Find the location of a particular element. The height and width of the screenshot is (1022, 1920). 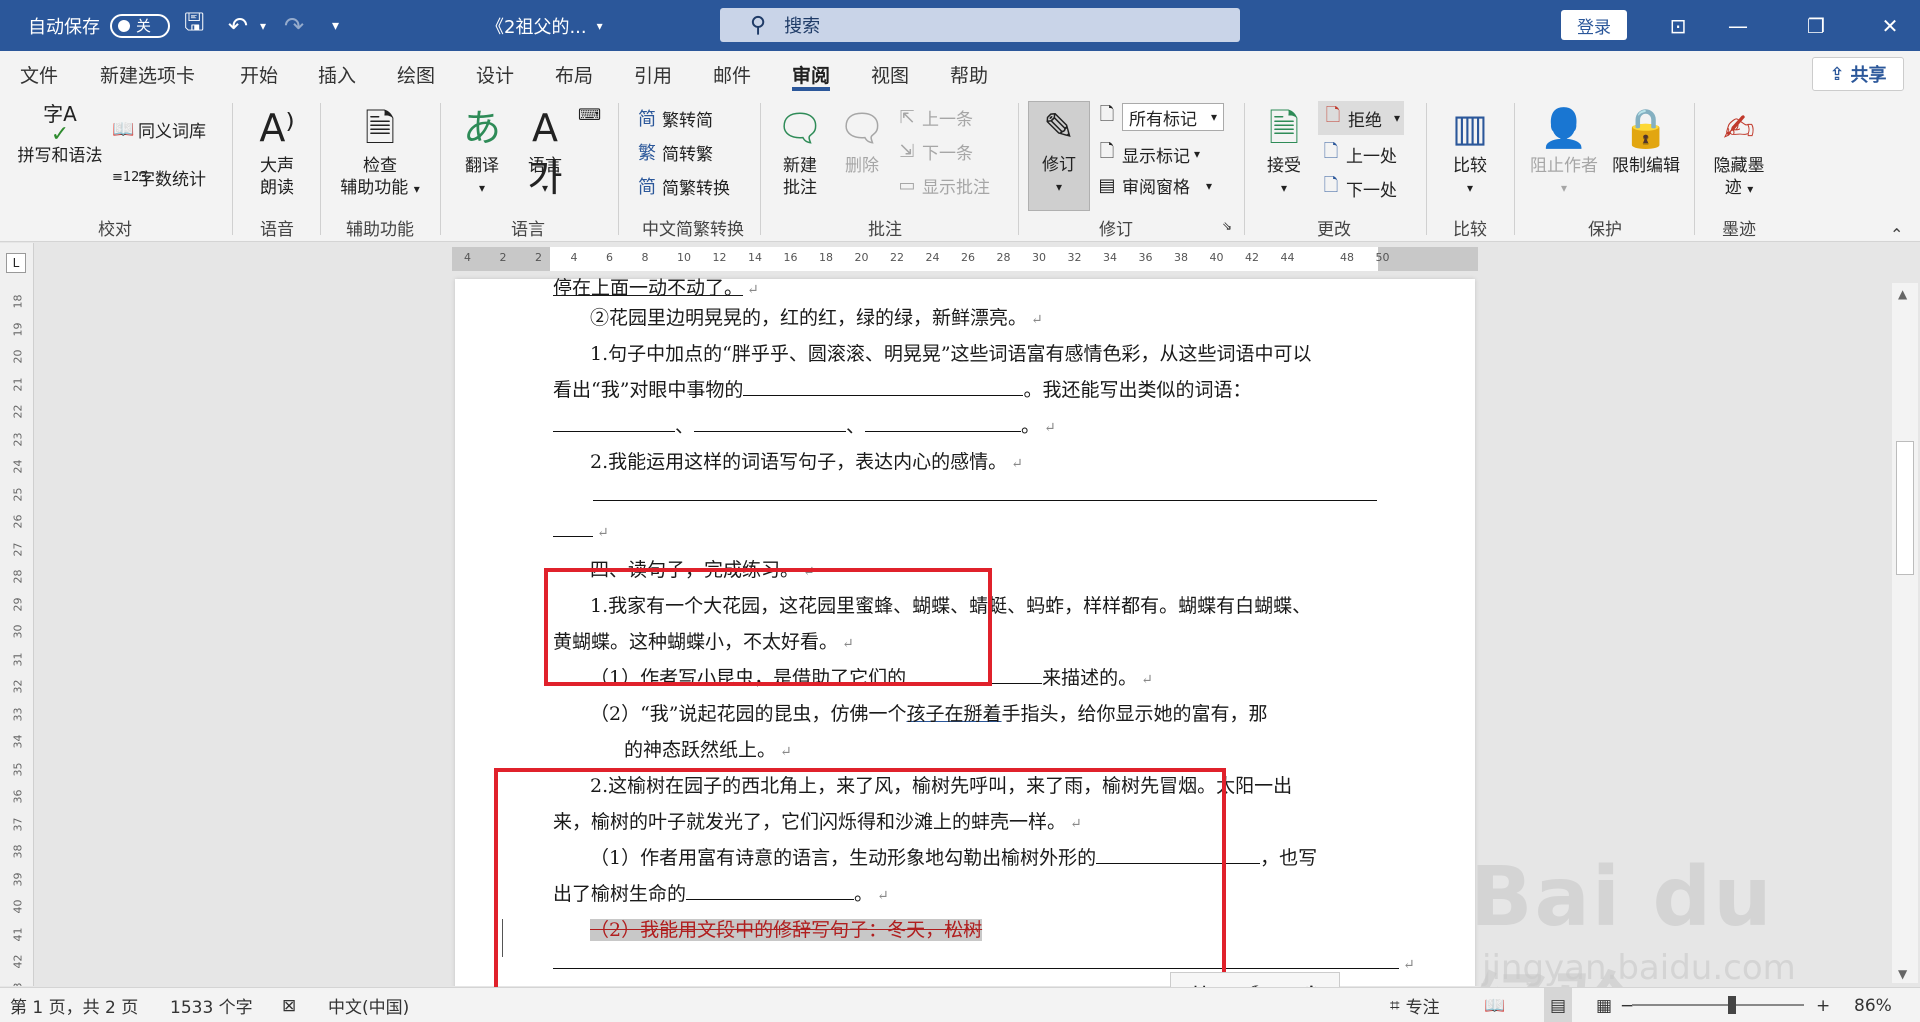

tracking-dialog-launcher-icon: ⇘ is located at coordinates (1227, 226).